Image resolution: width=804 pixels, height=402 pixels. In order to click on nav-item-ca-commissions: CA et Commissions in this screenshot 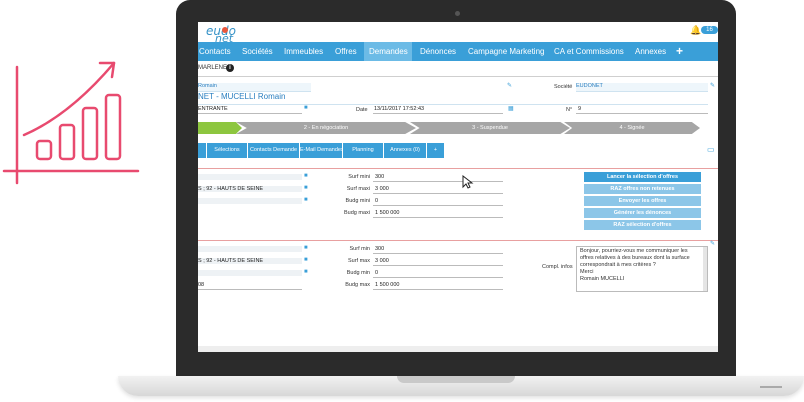, I will do `click(589, 51)`.